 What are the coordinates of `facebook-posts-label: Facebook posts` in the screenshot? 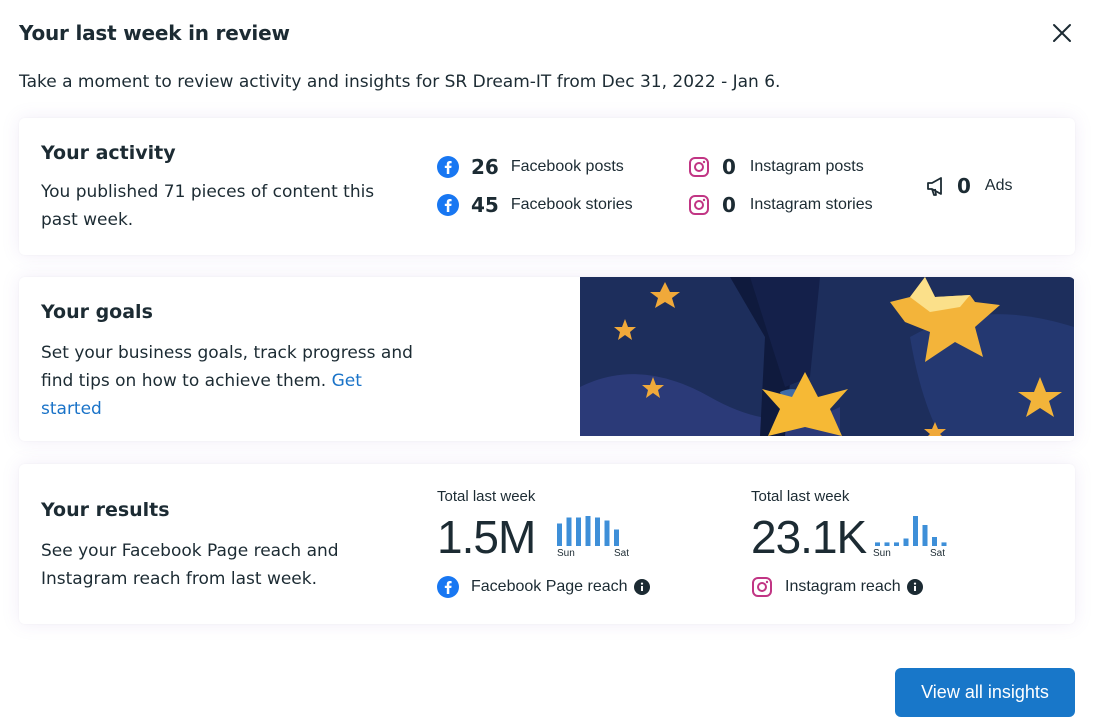 It's located at (567, 166).